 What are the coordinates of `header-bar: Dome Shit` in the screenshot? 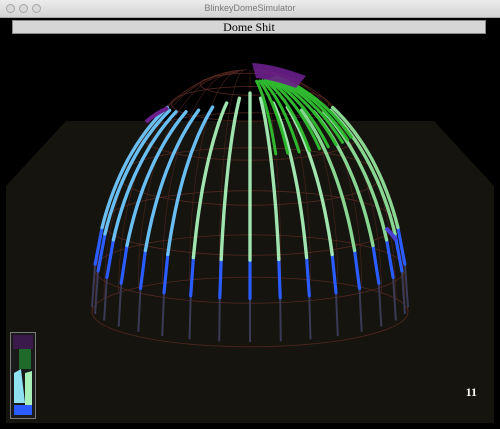 It's located at (249, 27).